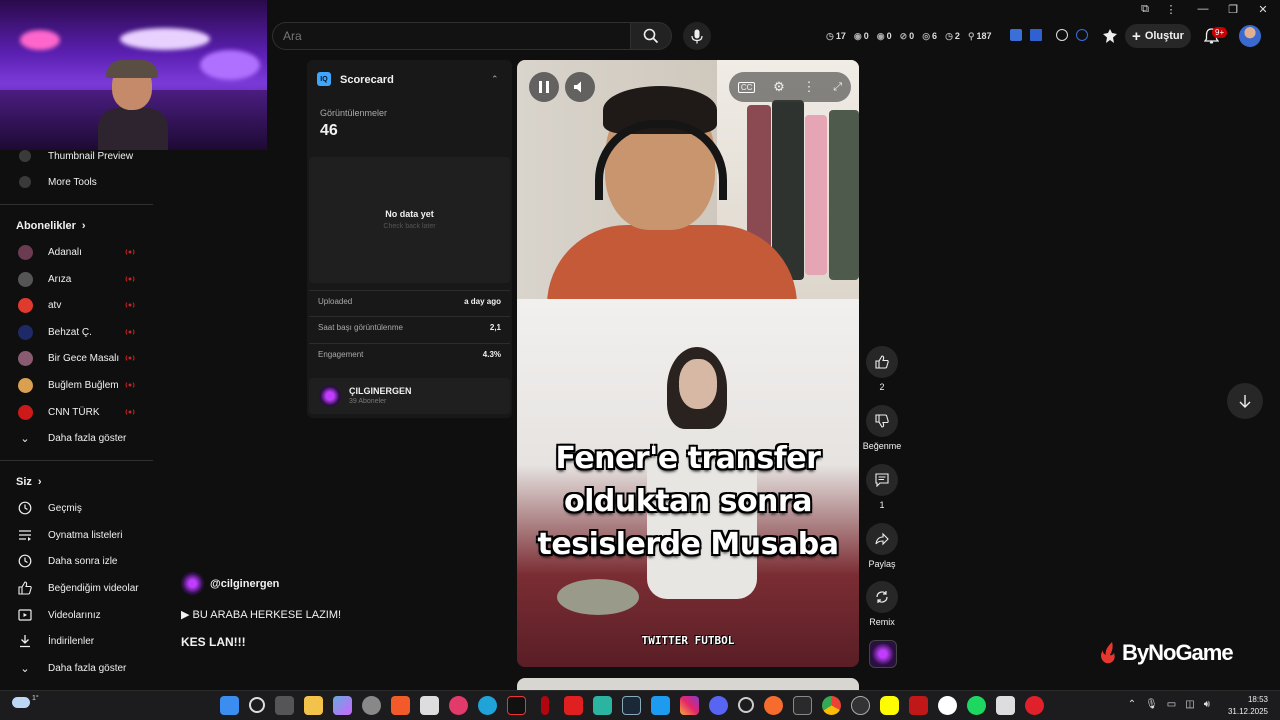  I want to click on restore-button: ❐, so click(1233, 9).